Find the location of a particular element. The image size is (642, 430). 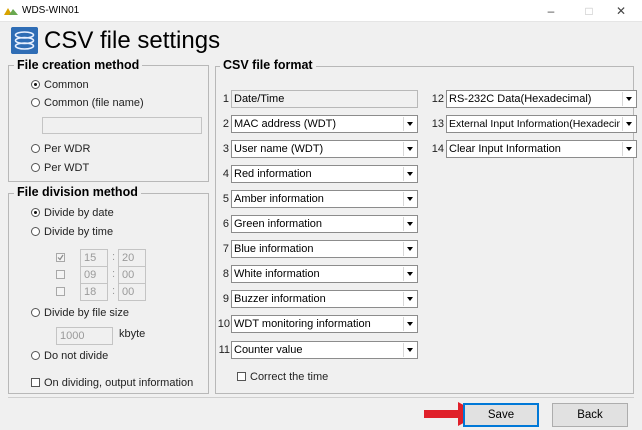

field-5-number: 5 is located at coordinates (225, 199).